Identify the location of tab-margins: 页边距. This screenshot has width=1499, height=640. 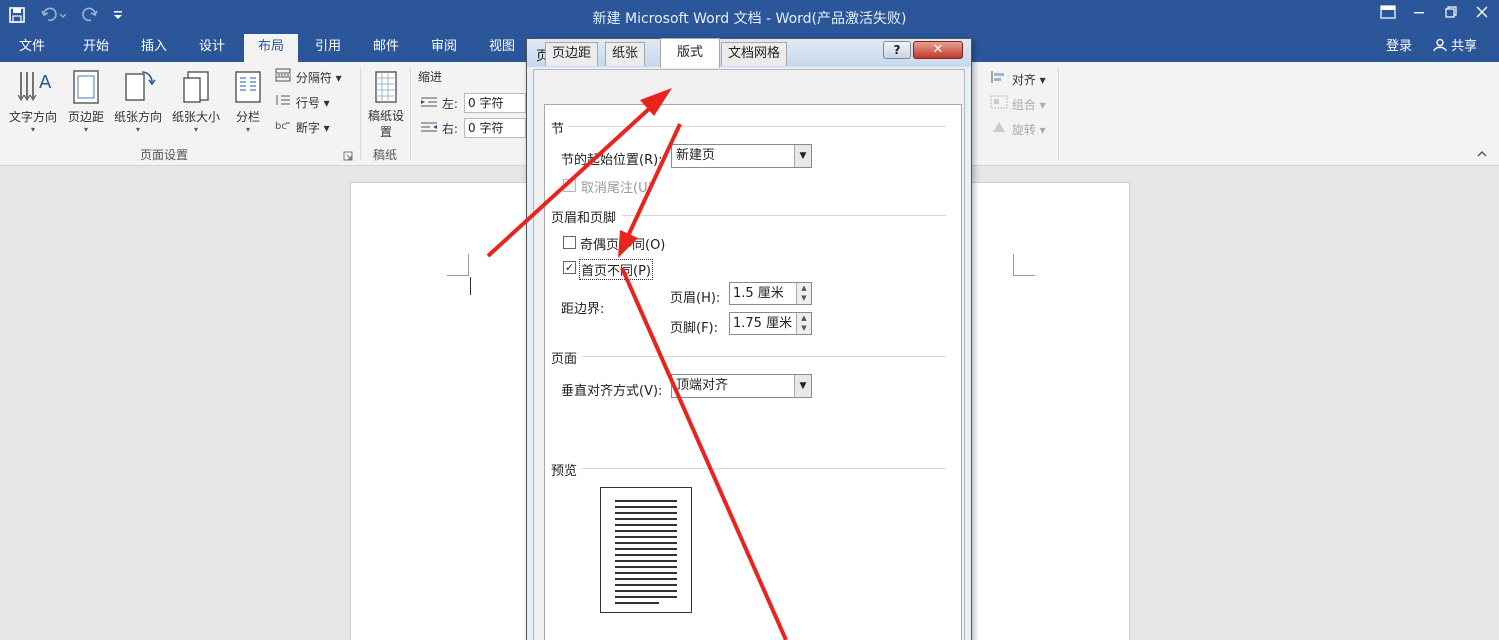
(572, 54).